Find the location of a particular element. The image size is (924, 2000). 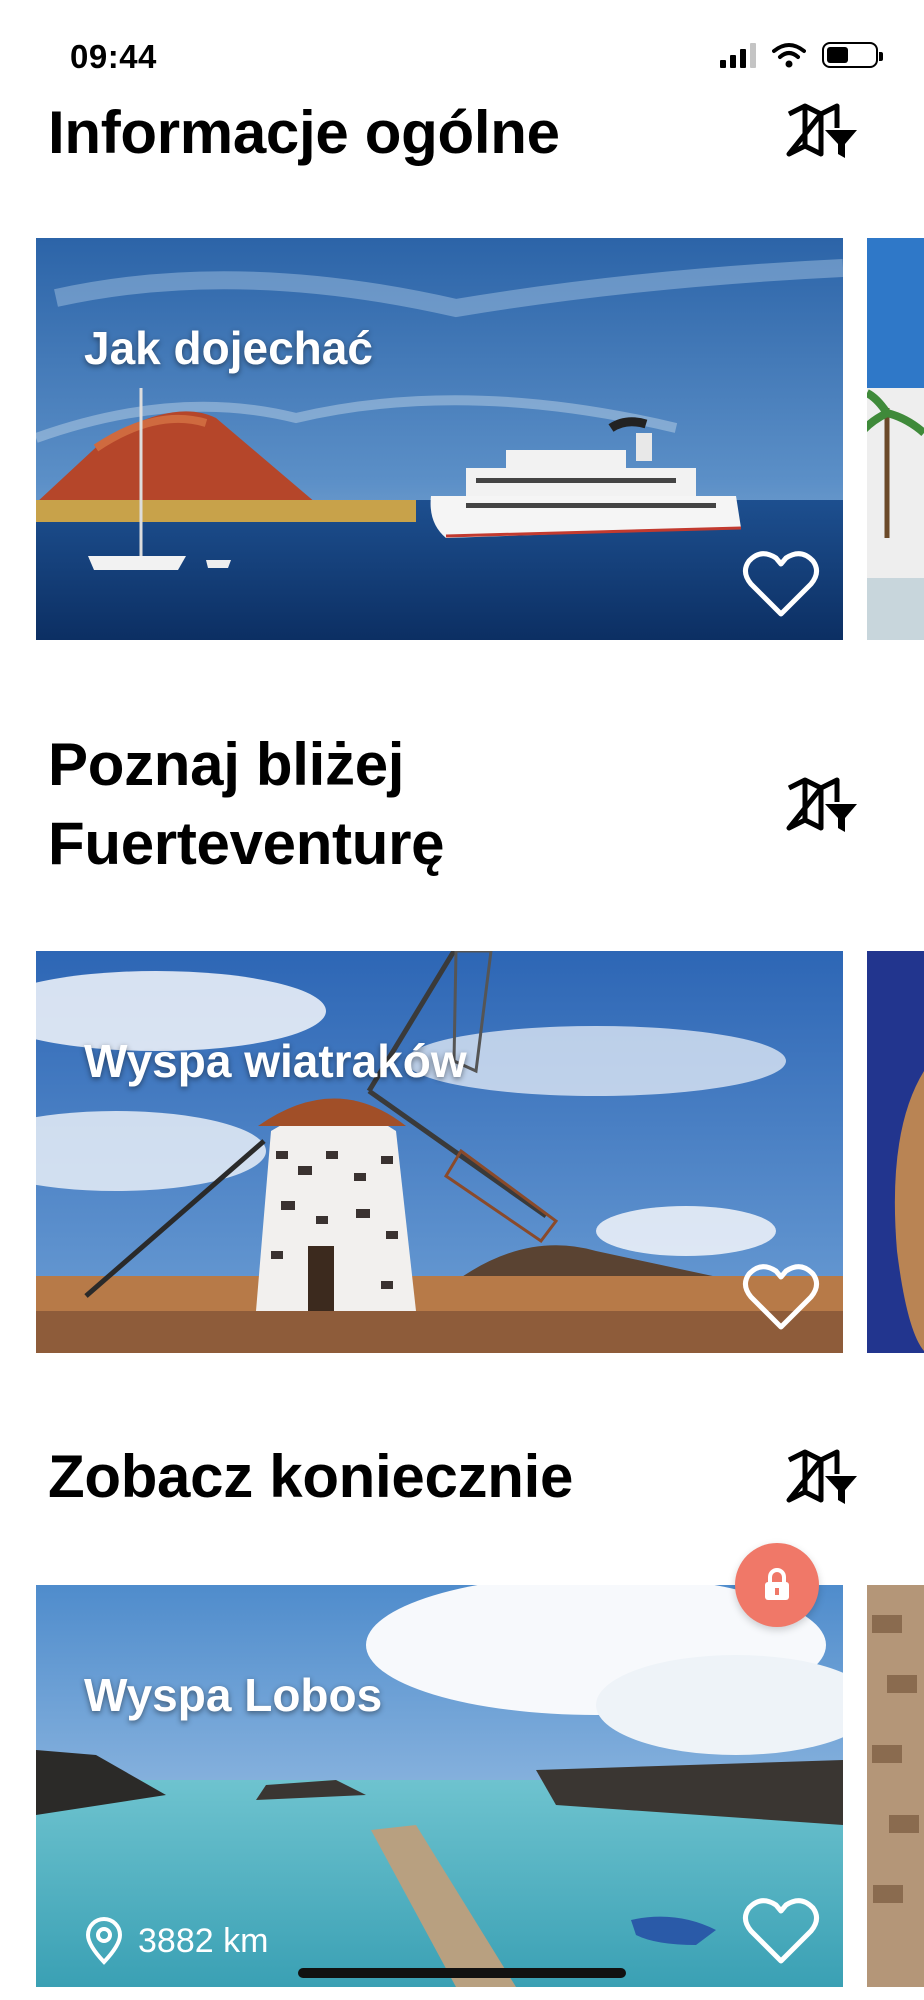

wifi-icon is located at coordinates (789, 55).